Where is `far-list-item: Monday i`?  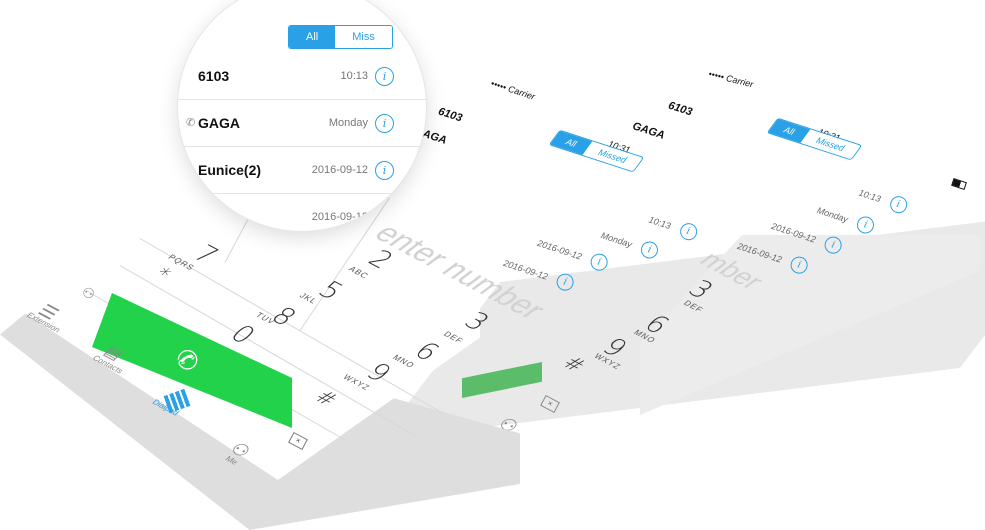
far-list-item: Monday i is located at coordinates (846, 218).